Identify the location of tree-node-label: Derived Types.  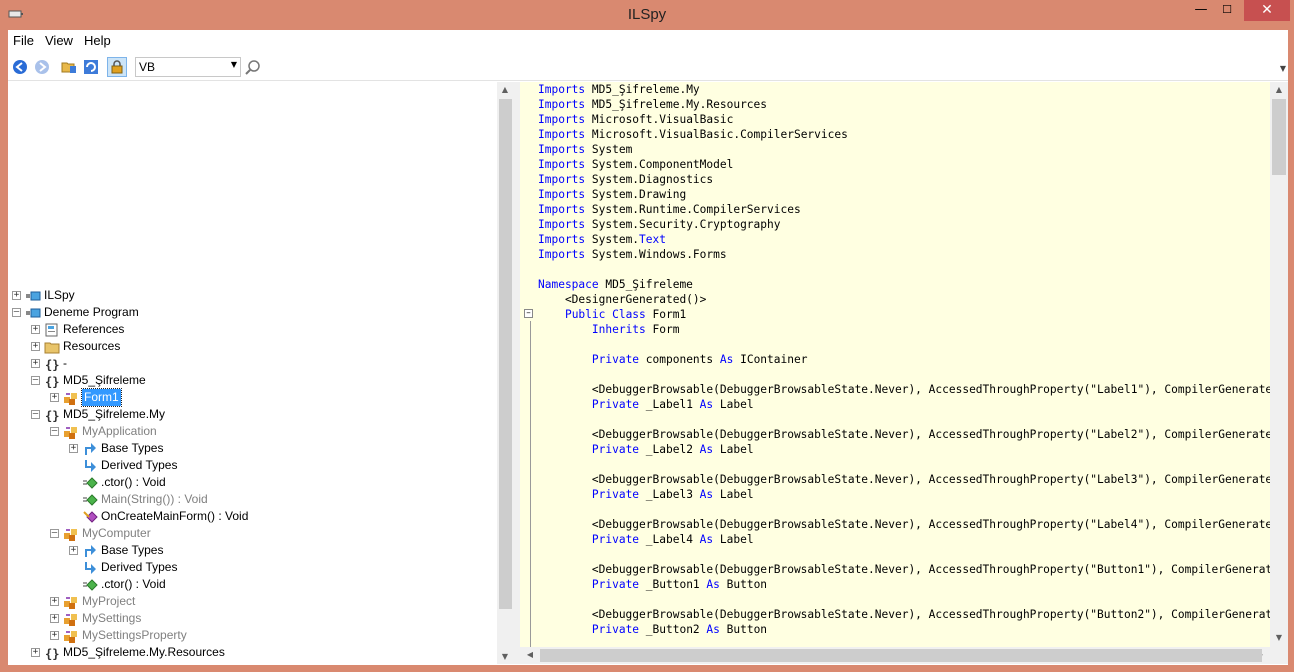
(139, 567).